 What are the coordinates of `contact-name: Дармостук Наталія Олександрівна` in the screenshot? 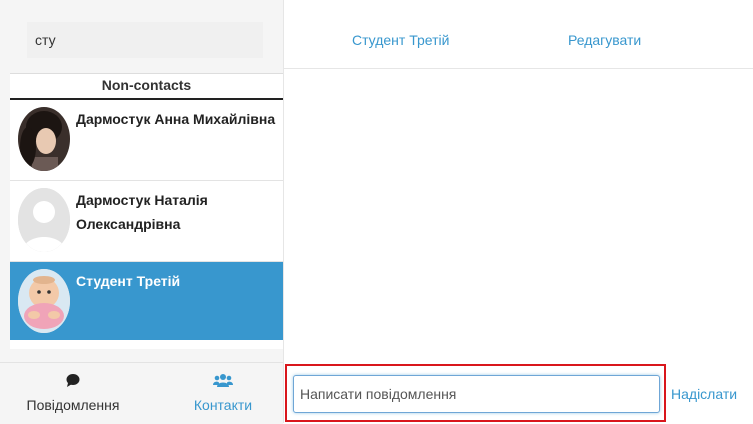 It's located at (142, 212).